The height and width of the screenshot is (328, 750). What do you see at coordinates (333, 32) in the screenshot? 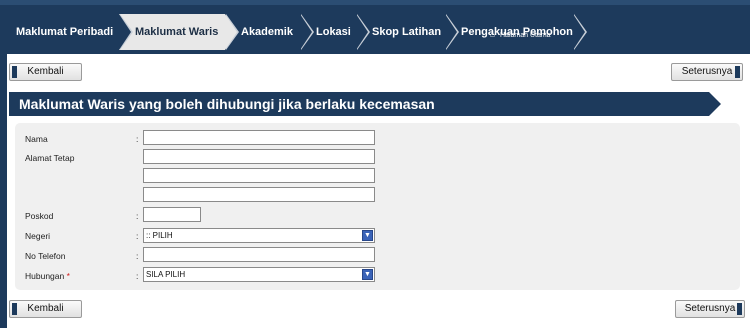
I see `tab-label: Lokasi` at bounding box center [333, 32].